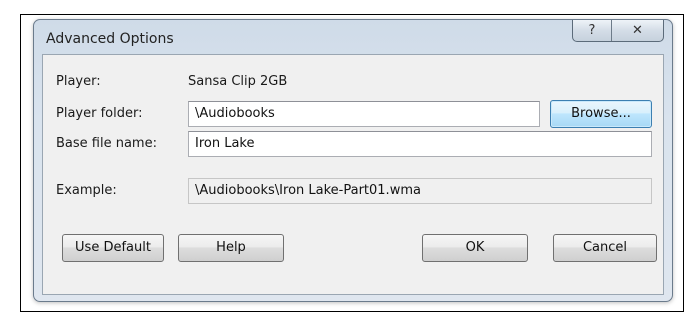  I want to click on title-bar: Advanced Options ? ✕, so click(353, 37).